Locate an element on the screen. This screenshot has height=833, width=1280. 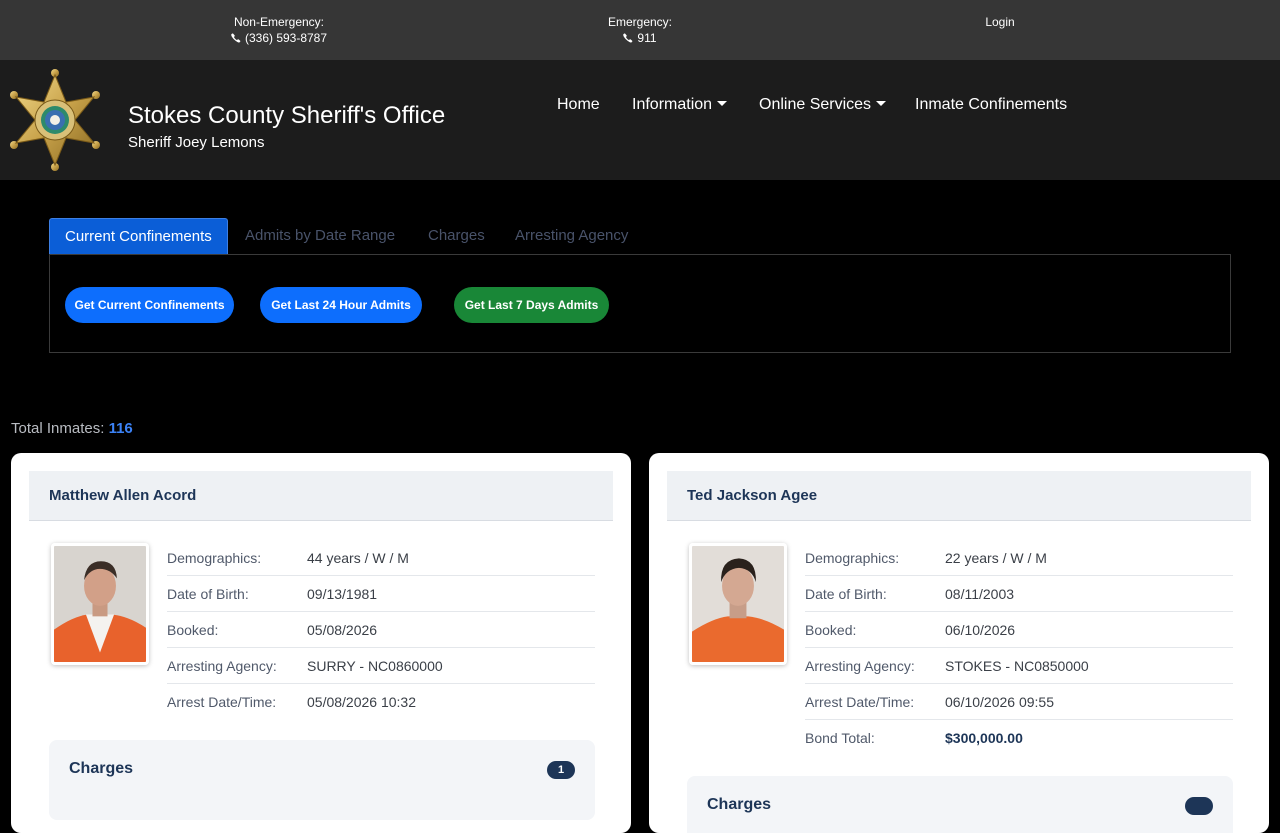
detail-row: Demographics: 22 years / W / M is located at coordinates (1019, 558).